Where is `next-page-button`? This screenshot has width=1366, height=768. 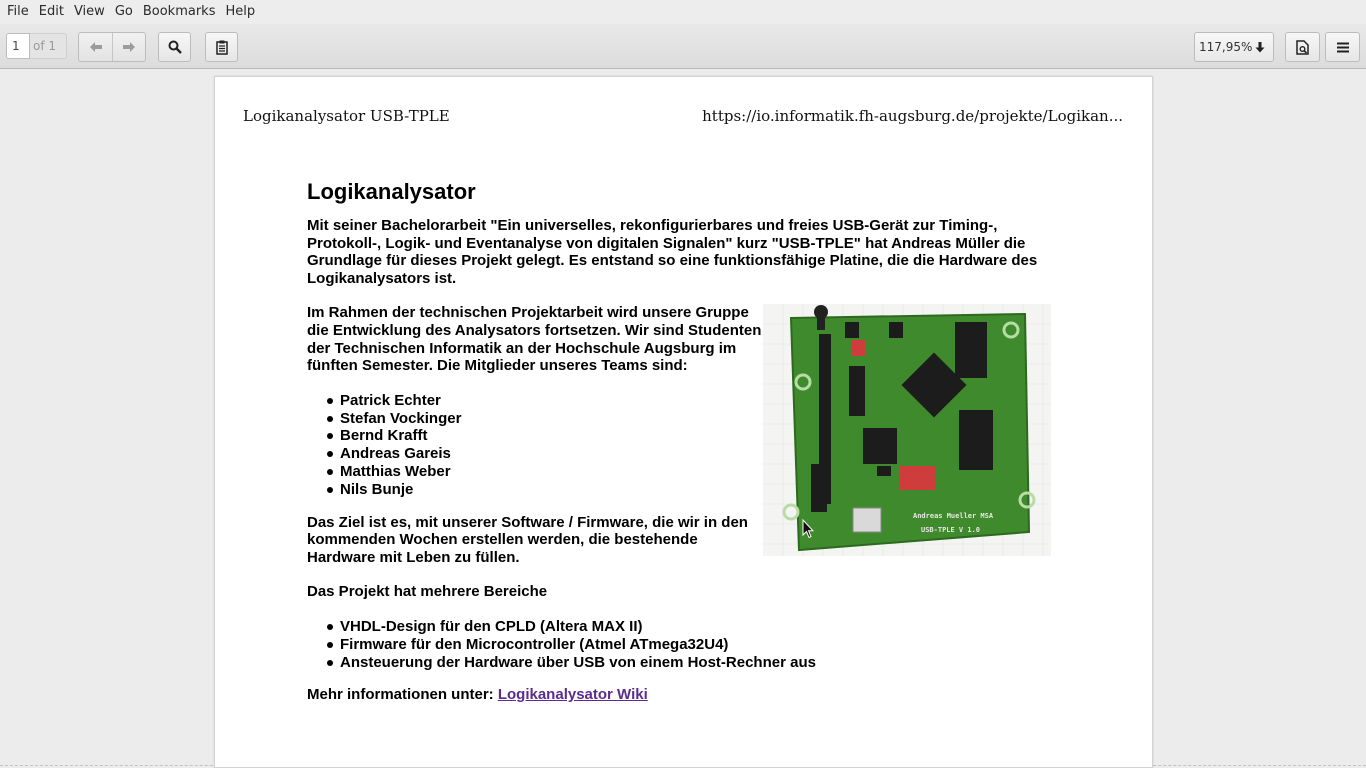 next-page-button is located at coordinates (128, 47).